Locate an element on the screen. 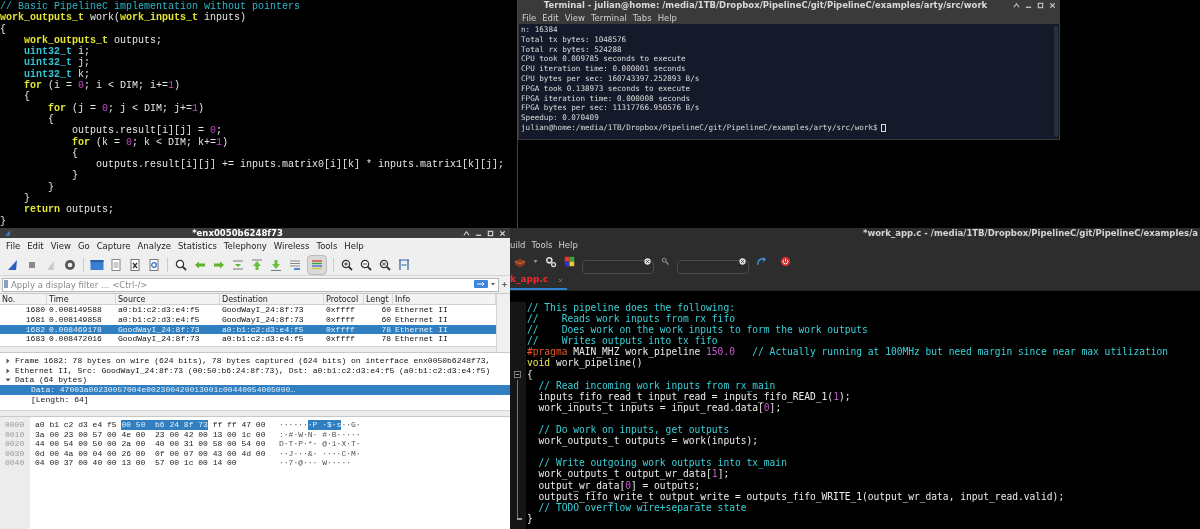  colorize-button is located at coordinates (317, 264).